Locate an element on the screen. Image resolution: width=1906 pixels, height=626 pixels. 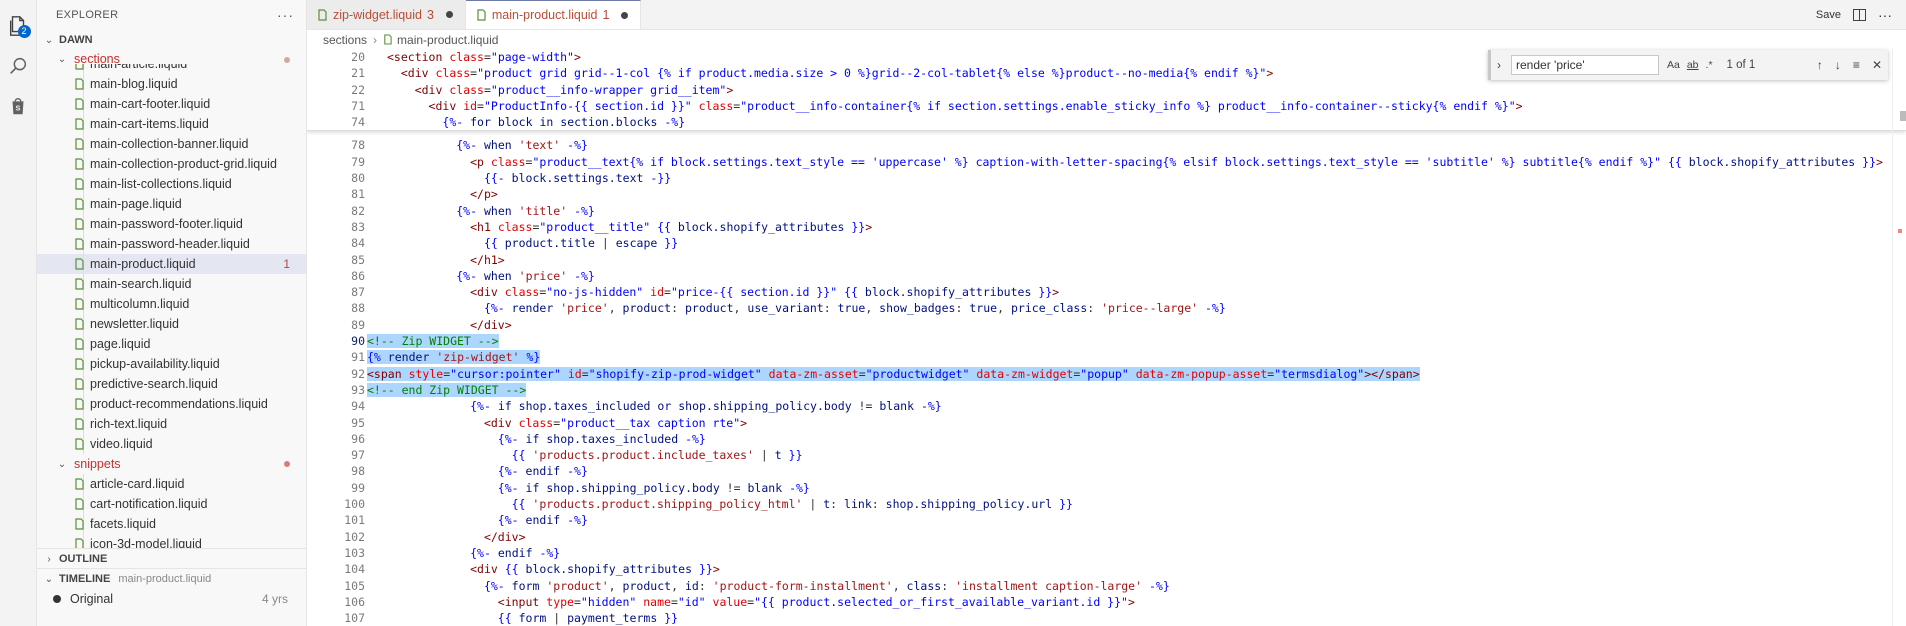
file-item: main-collection-product-grid.liquid is located at coordinates (171, 164).